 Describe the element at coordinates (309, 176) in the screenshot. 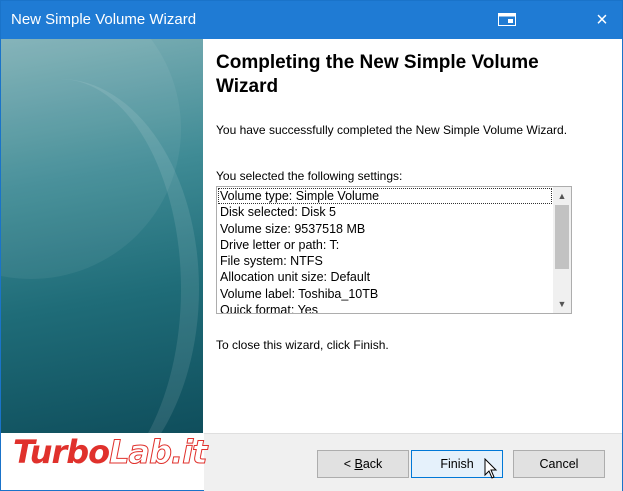

I see `settings-label: You selected the following settings:` at that location.